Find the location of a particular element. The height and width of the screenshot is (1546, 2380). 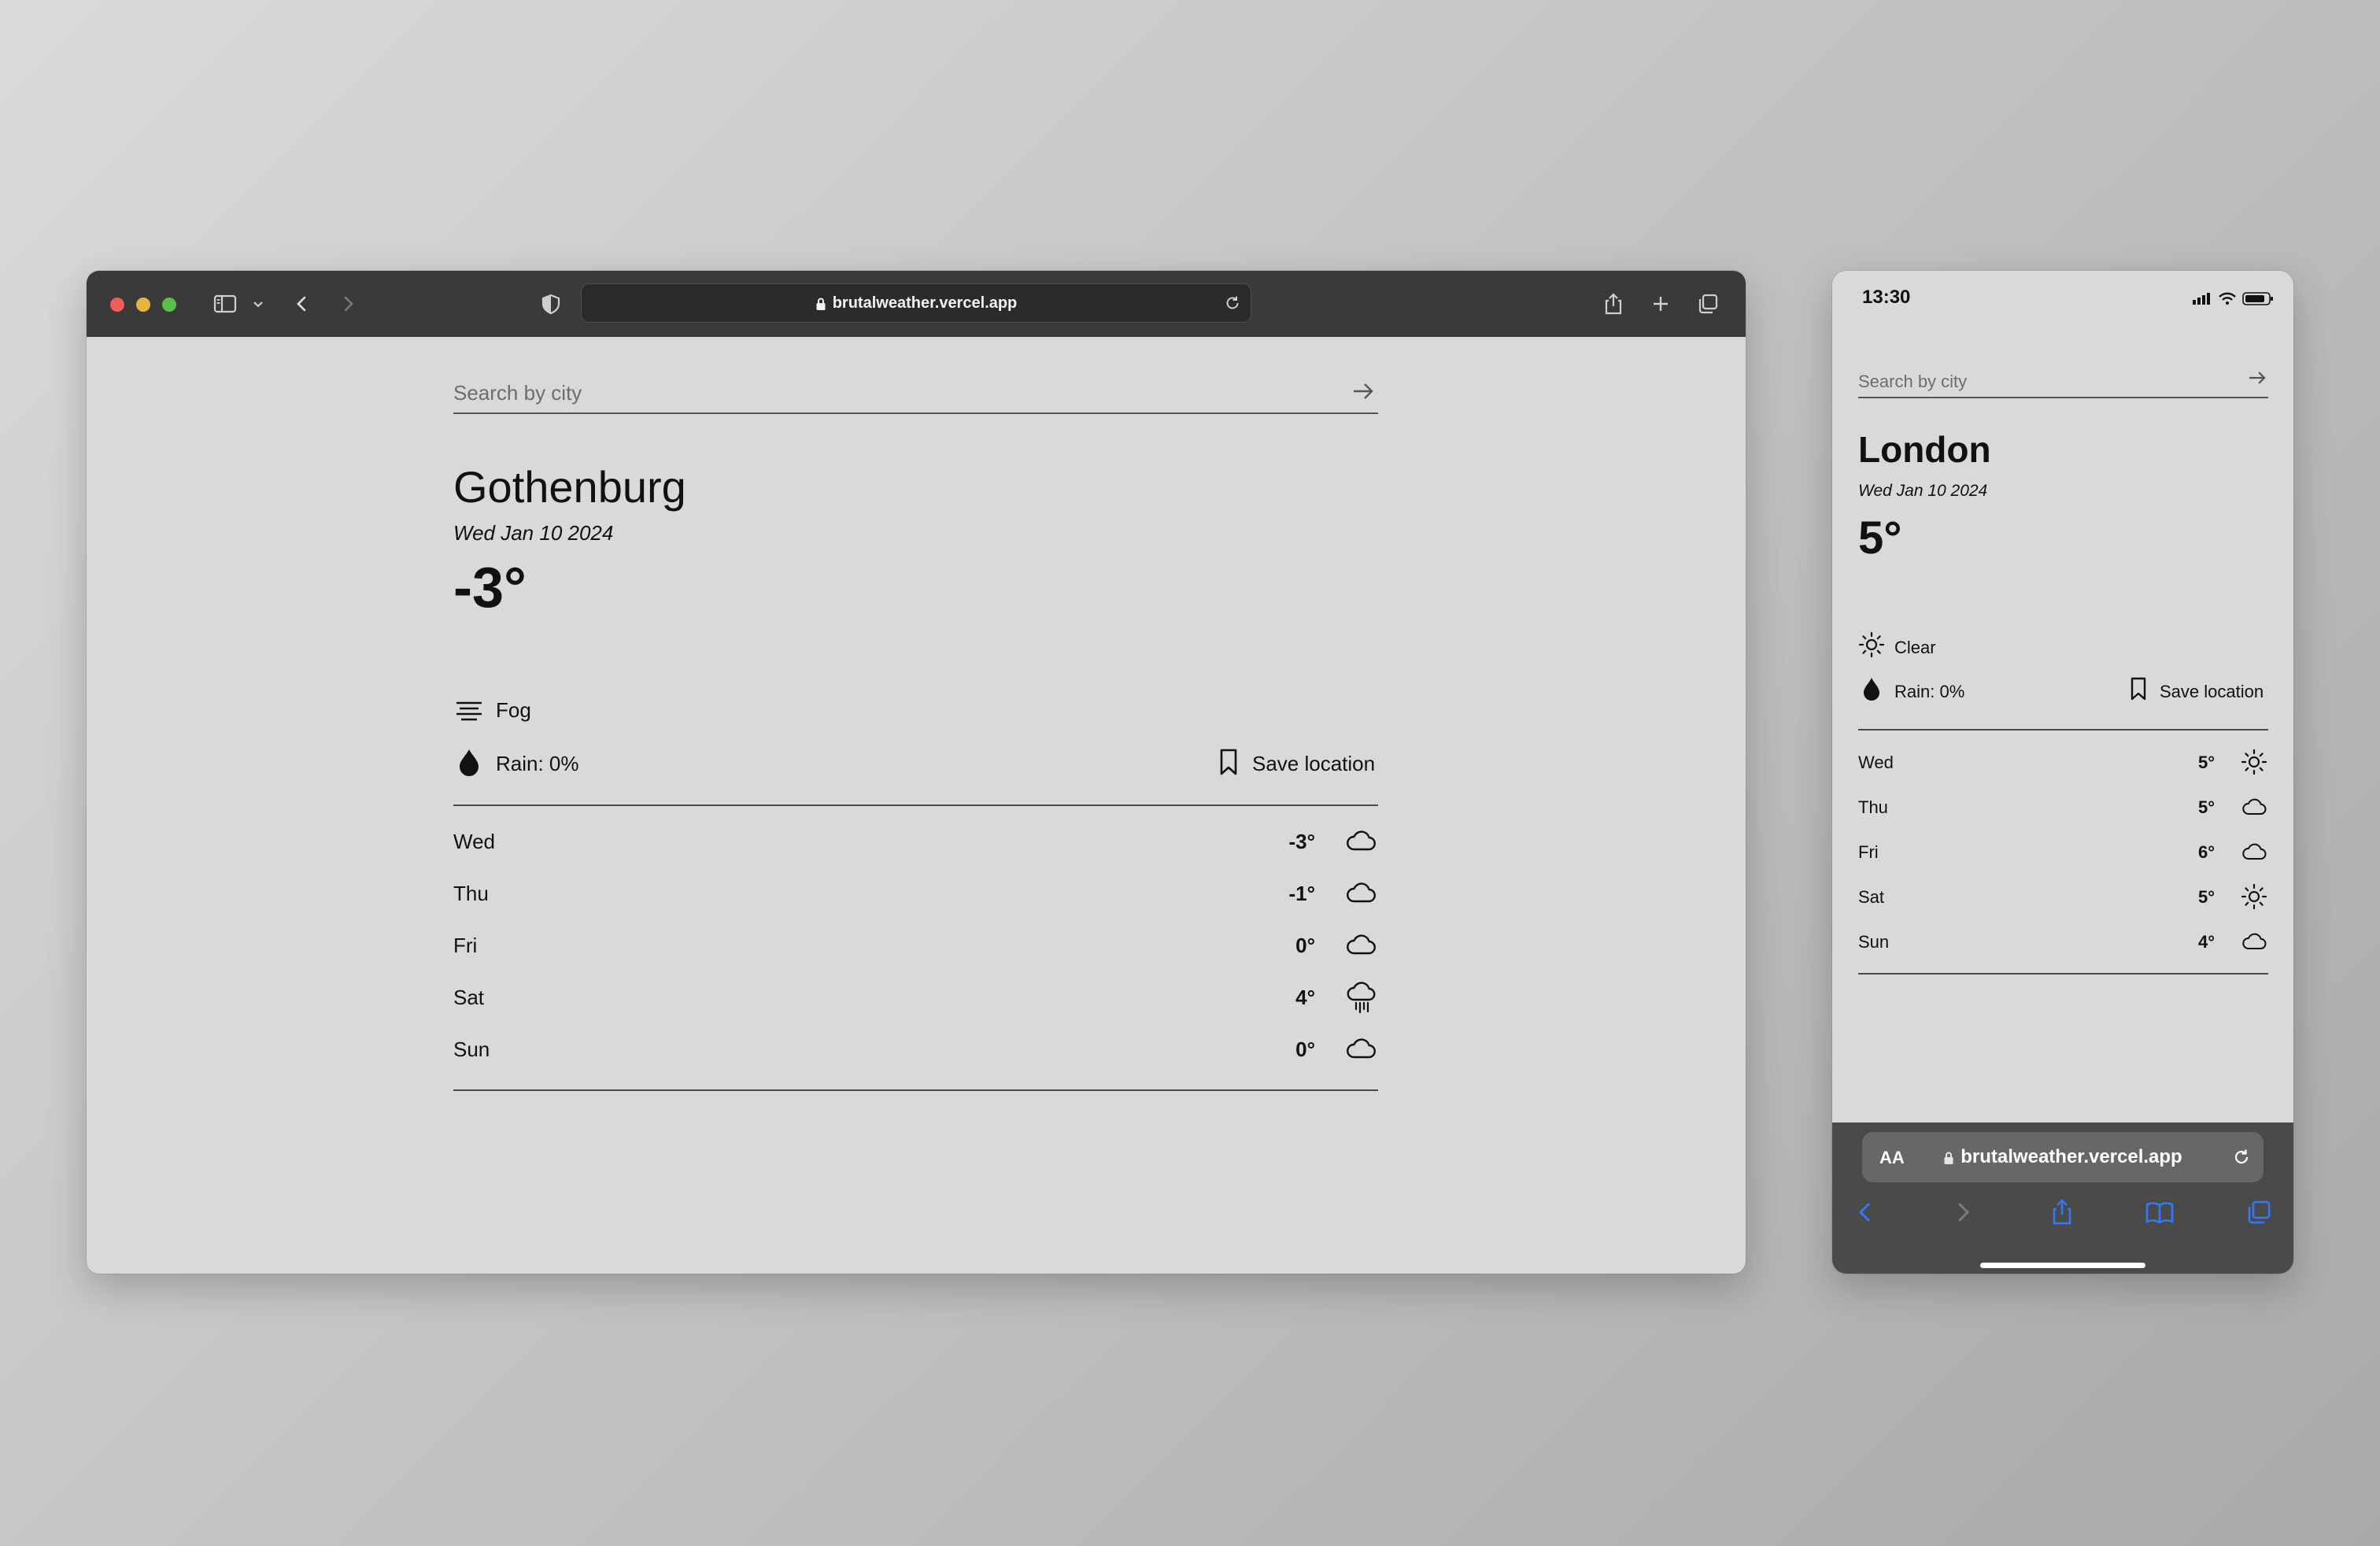

forecast-temperature: 6° is located at coordinates (2206, 852).